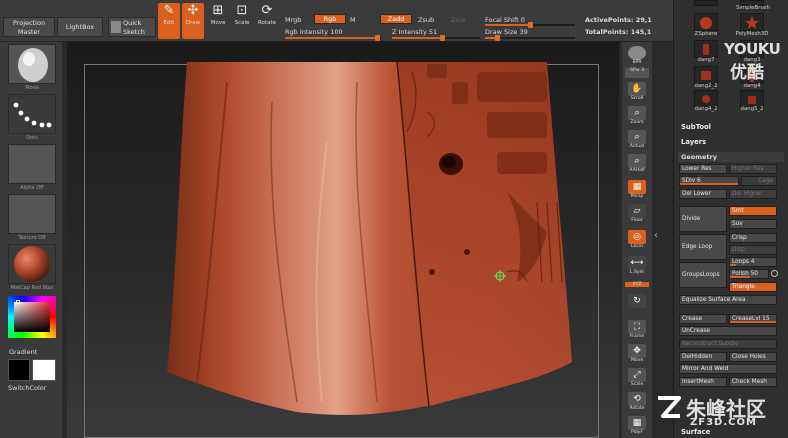 The width and height of the screenshot is (788, 438). What do you see at coordinates (637, 355) in the screenshot?
I see `shelf-move-button: ✥ Move` at bounding box center [637, 355].